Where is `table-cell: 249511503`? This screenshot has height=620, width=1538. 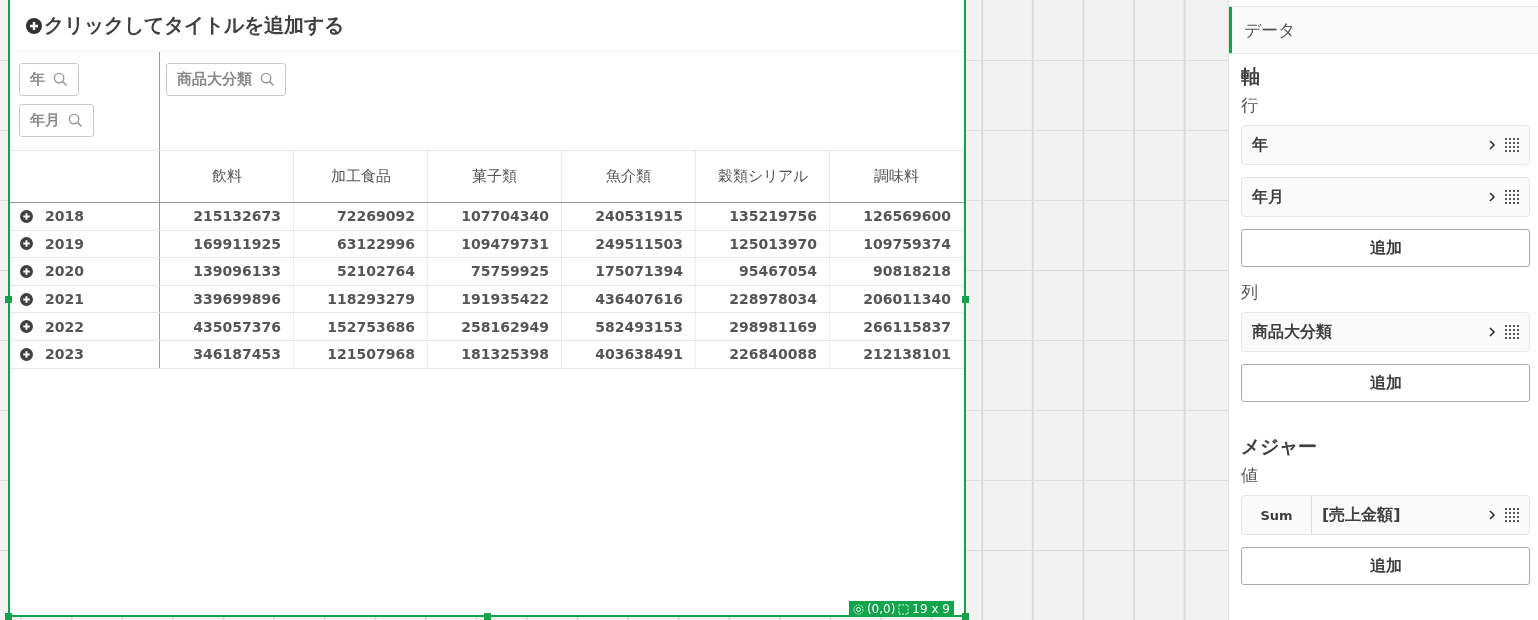 table-cell: 249511503 is located at coordinates (629, 244).